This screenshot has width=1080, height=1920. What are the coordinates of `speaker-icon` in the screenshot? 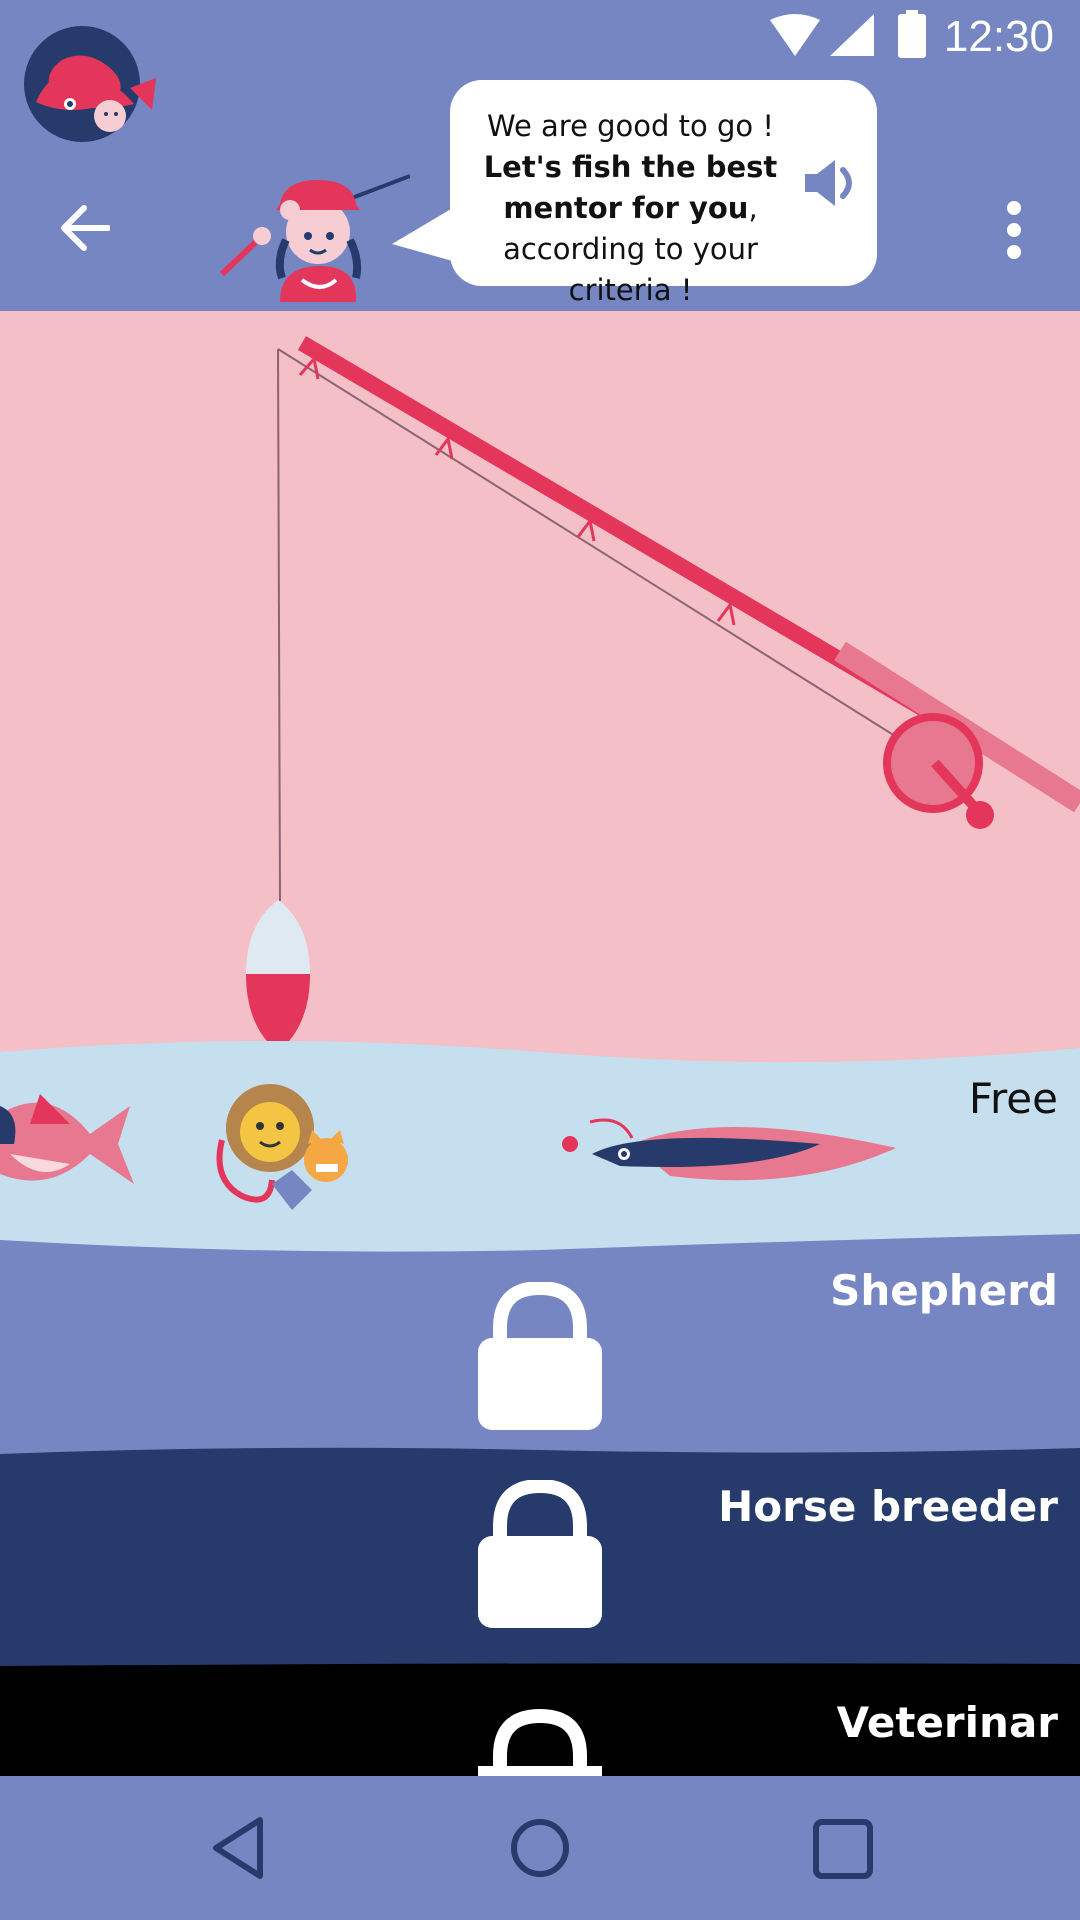 It's located at (834, 183).